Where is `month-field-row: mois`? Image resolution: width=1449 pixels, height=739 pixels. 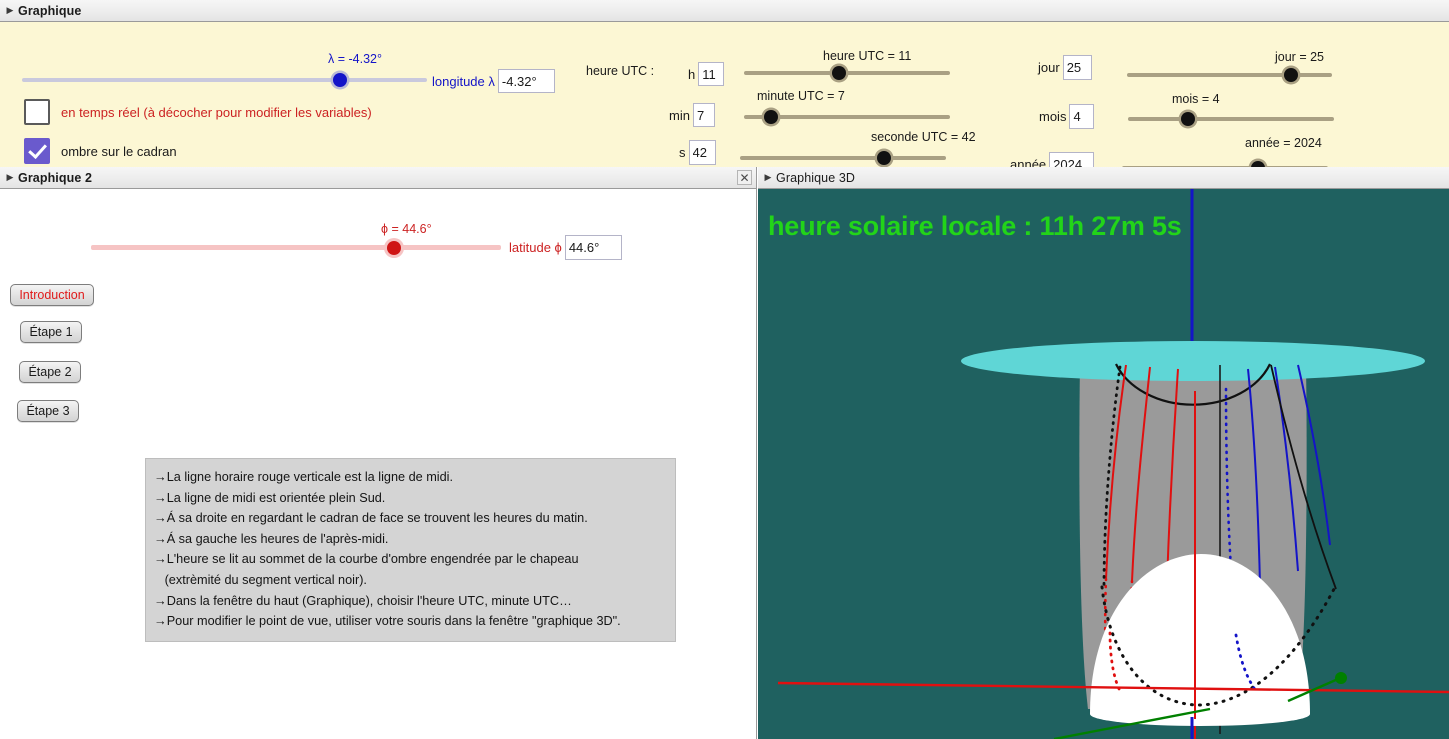
month-field-row: mois is located at coordinates (1067, 116).